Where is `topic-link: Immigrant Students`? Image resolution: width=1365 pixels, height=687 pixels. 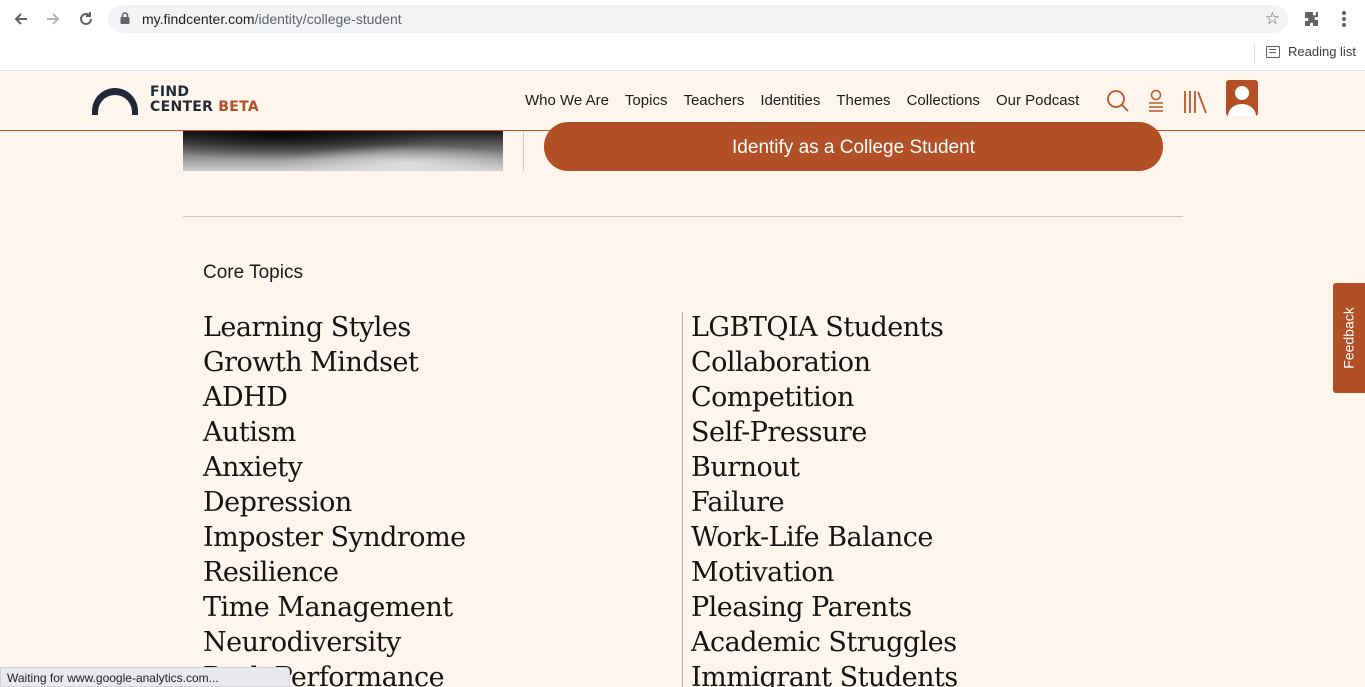
topic-link: Immigrant Students is located at coordinates (824, 673).